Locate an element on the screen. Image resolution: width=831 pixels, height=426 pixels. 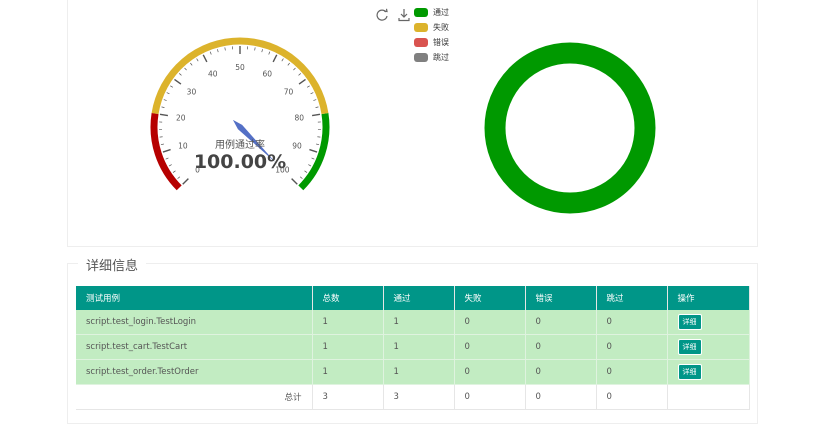
details-title: 详细信息 is located at coordinates (112, 264).